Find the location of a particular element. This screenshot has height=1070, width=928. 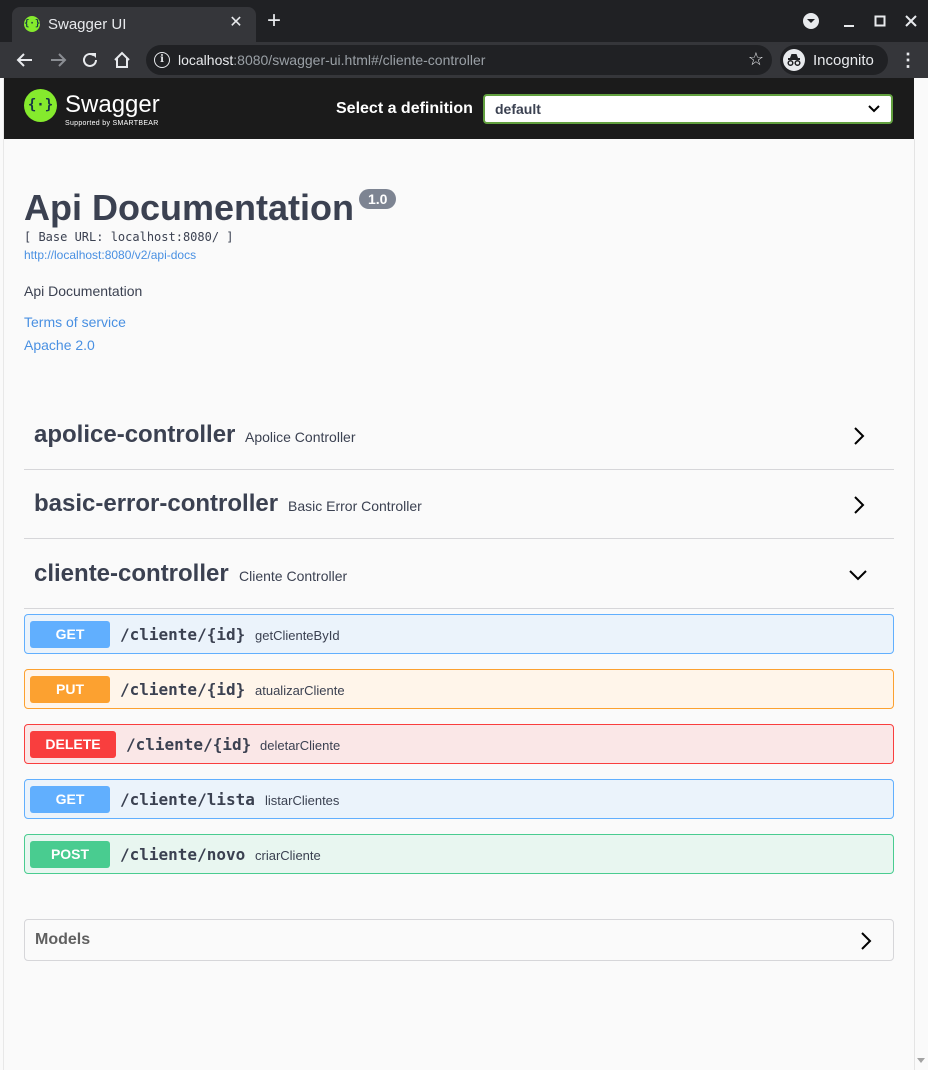

browser-menu-icon: ⋮ is located at coordinates (908, 60).